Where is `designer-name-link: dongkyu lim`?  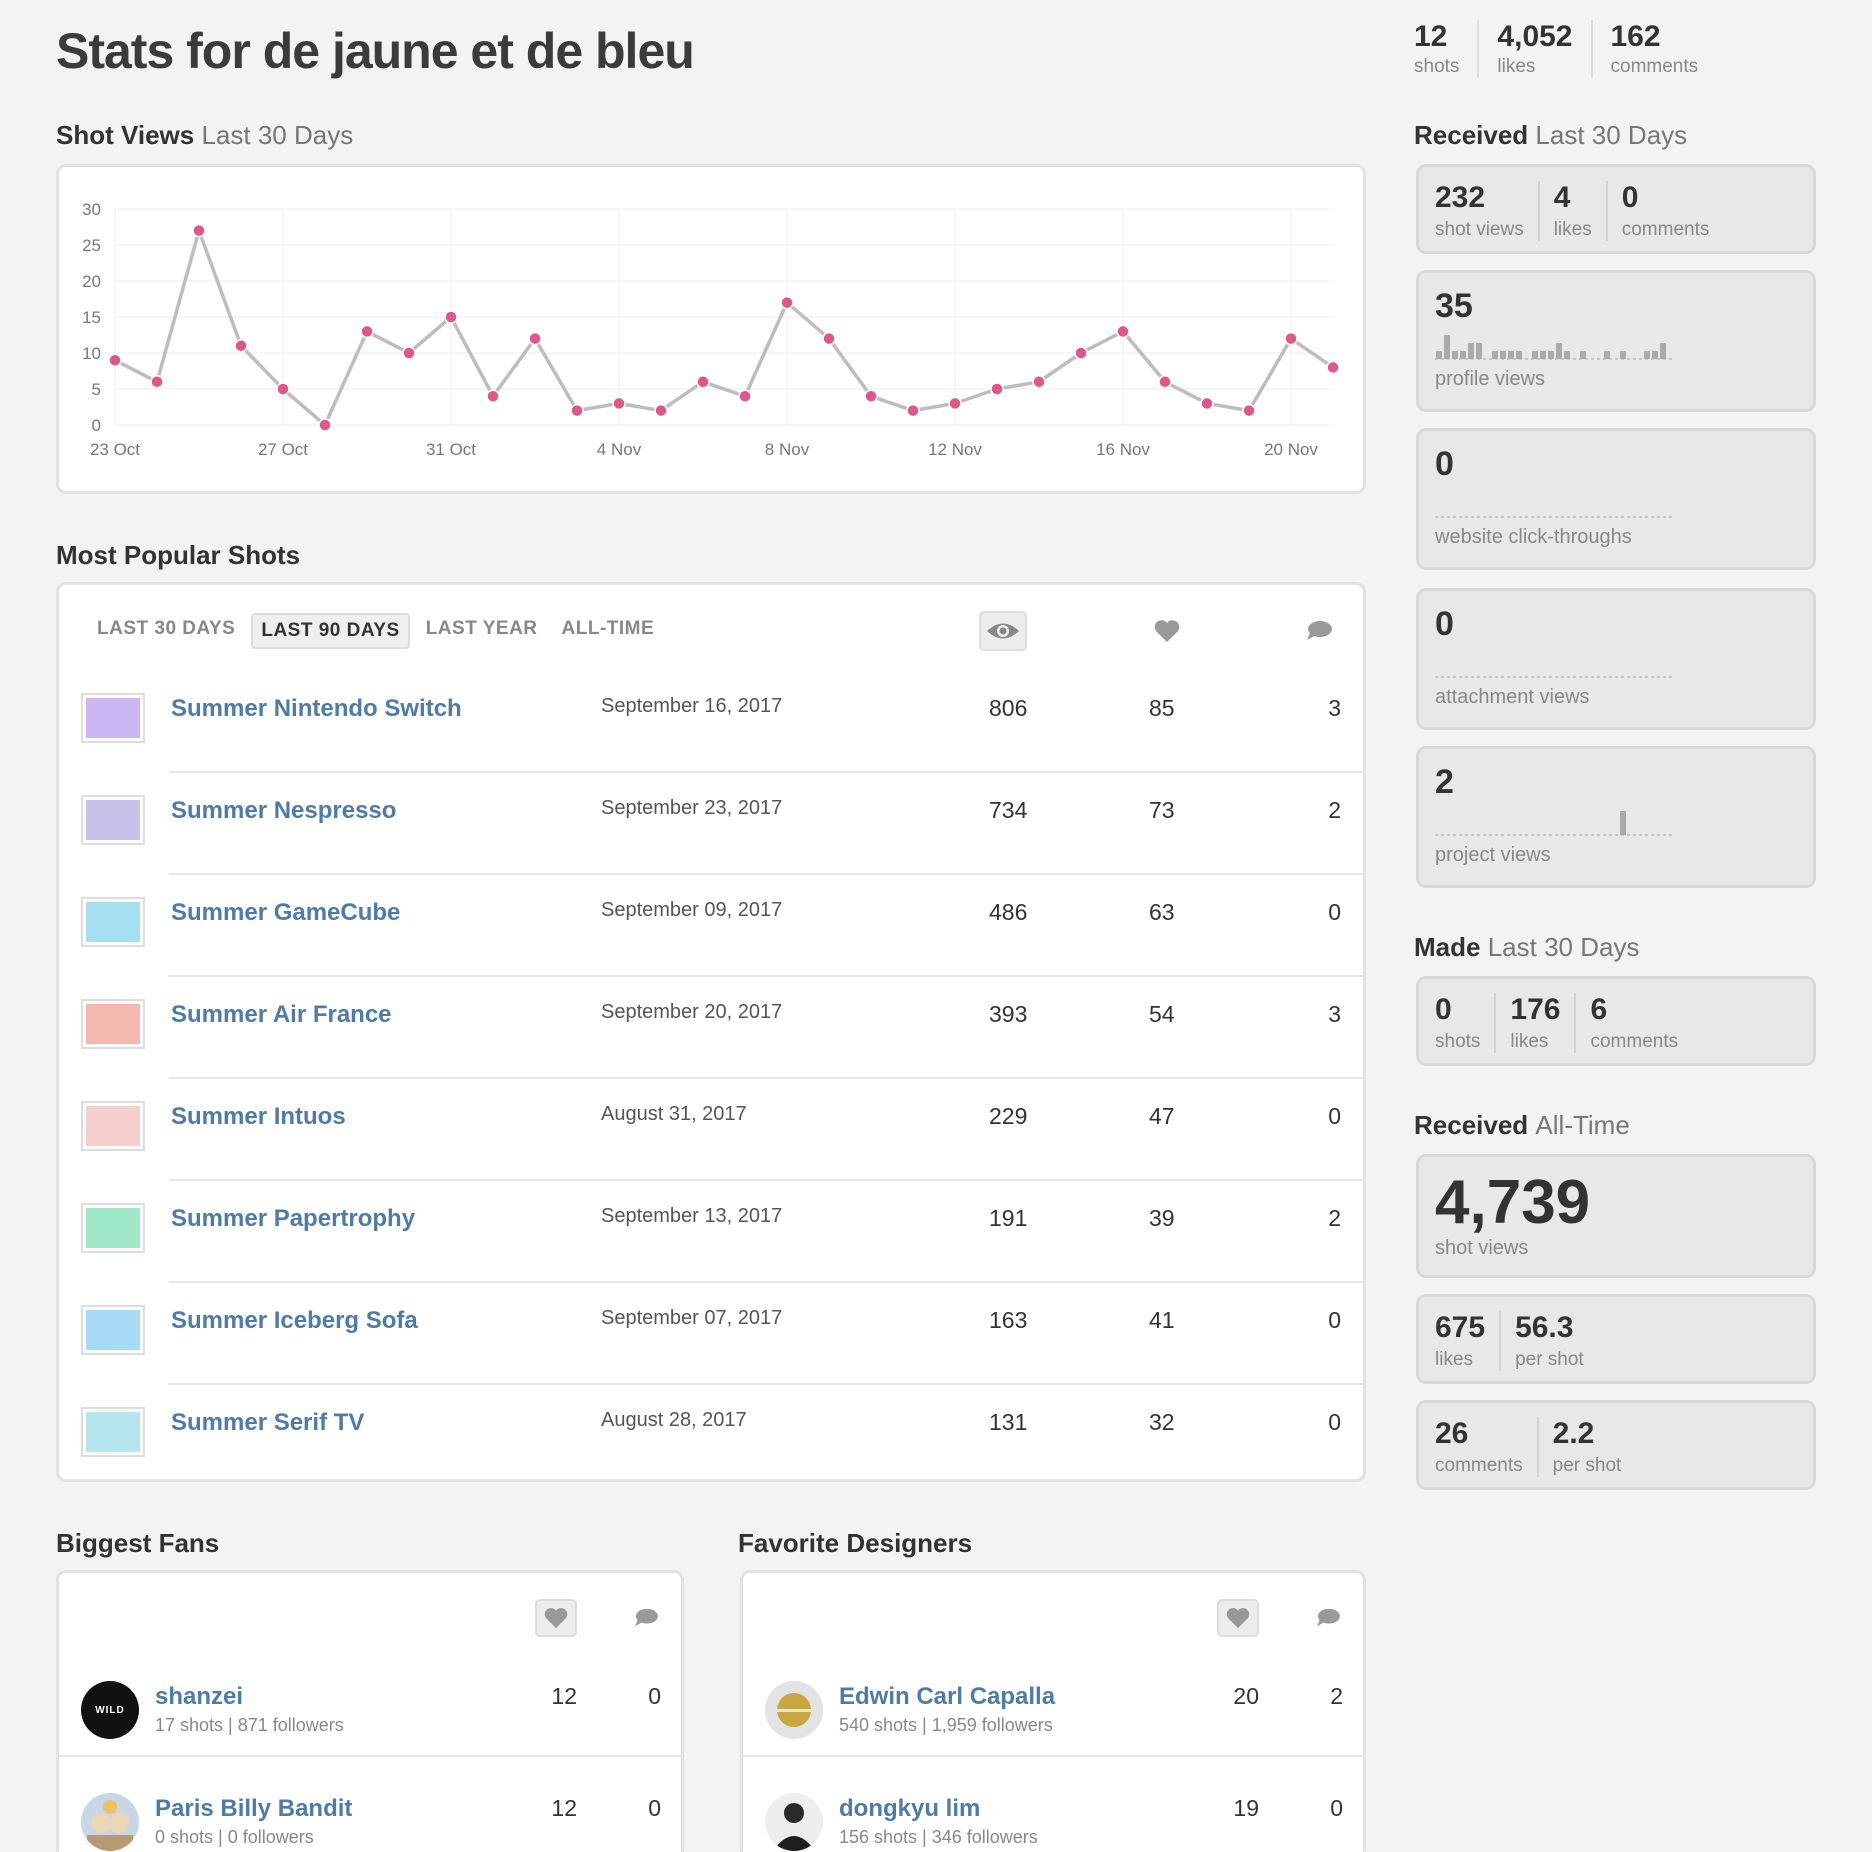 designer-name-link: dongkyu lim is located at coordinates (909, 1809).